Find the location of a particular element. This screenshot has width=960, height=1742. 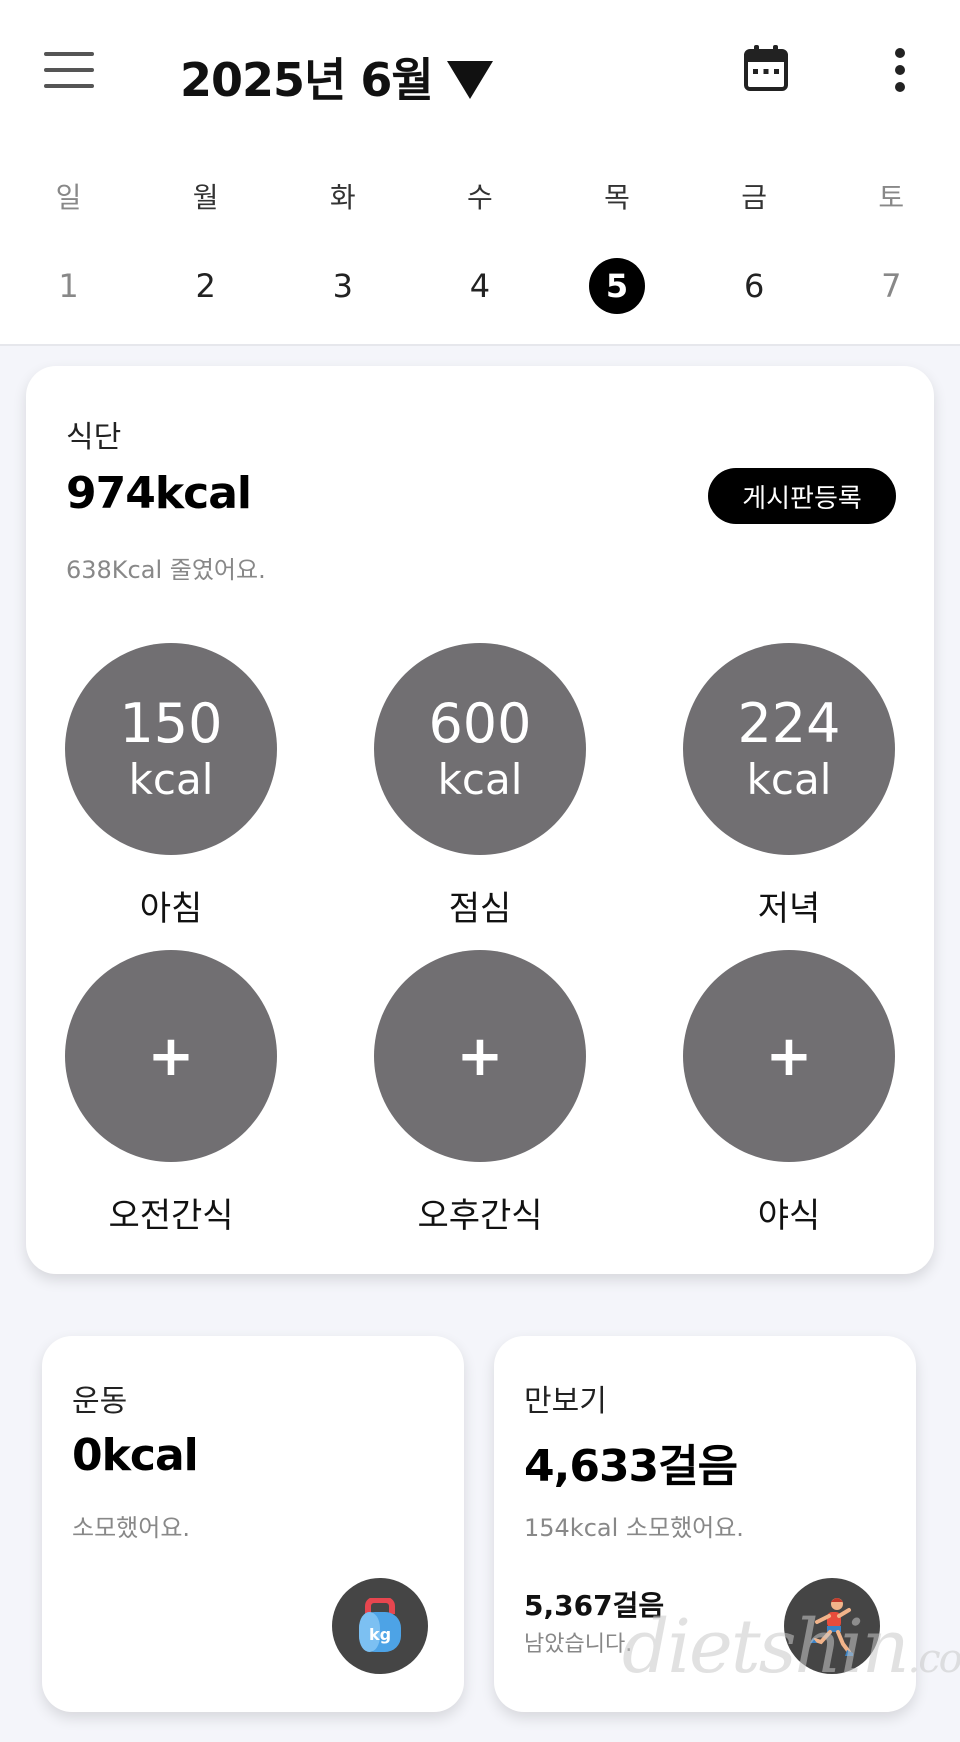

meal-afternoon-snack: + 오후간식 is located at coordinates (480, 1093).